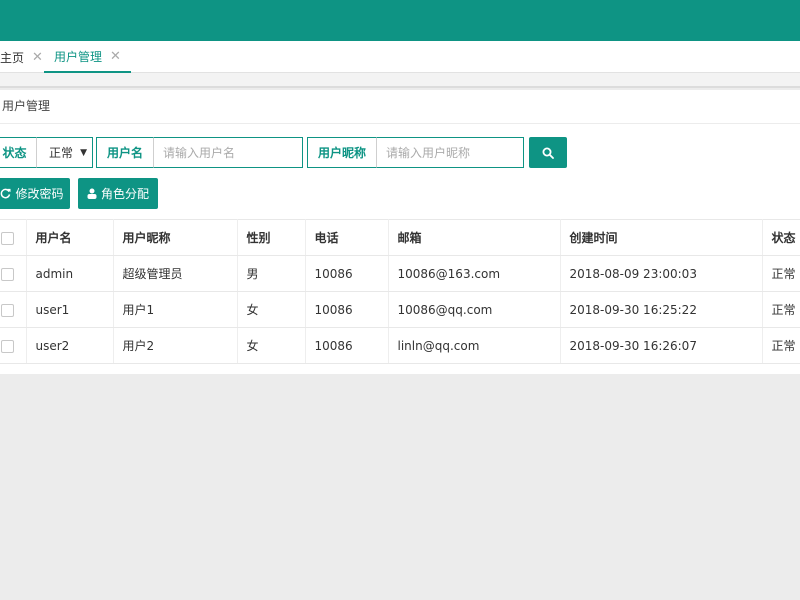  I want to click on nickname-filter-label: 用户昵称, so click(342, 152).